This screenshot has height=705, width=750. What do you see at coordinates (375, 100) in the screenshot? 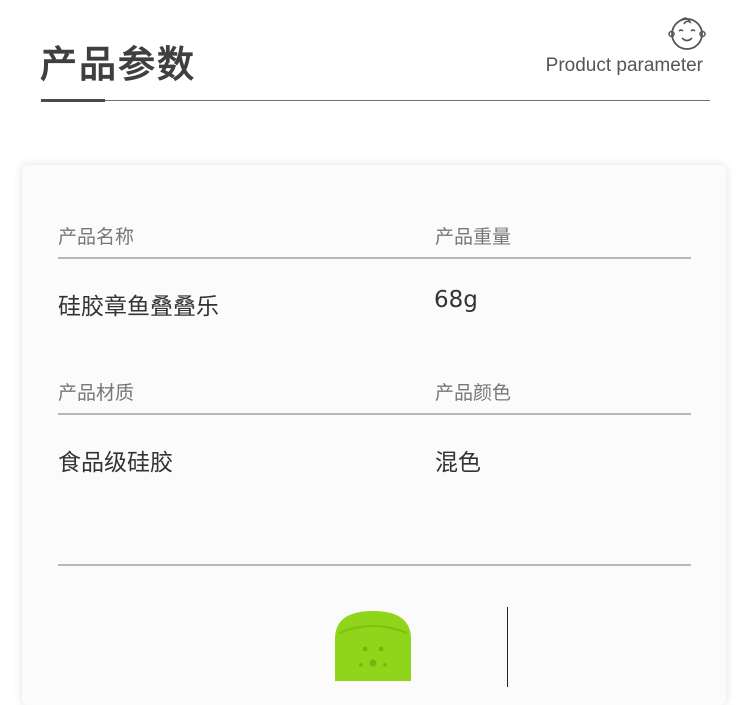
I see `header-divider` at bounding box center [375, 100].